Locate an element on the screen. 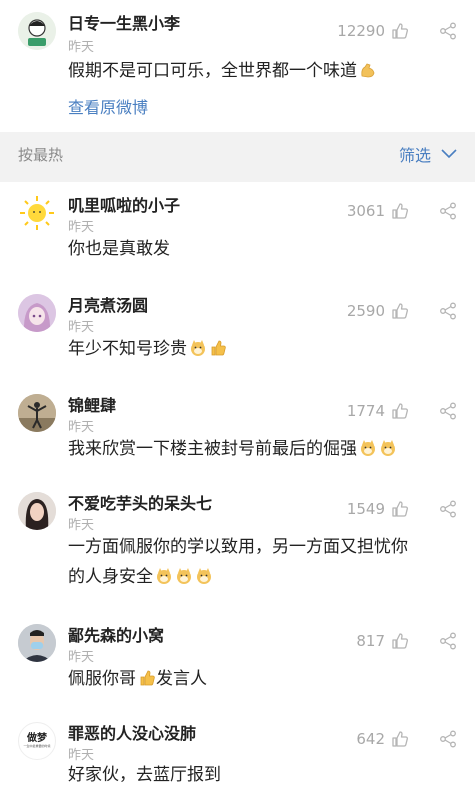 The width and height of the screenshot is (475, 800). commenter-avatar: 做梦 一生中最重要的时候 is located at coordinates (37, 741).